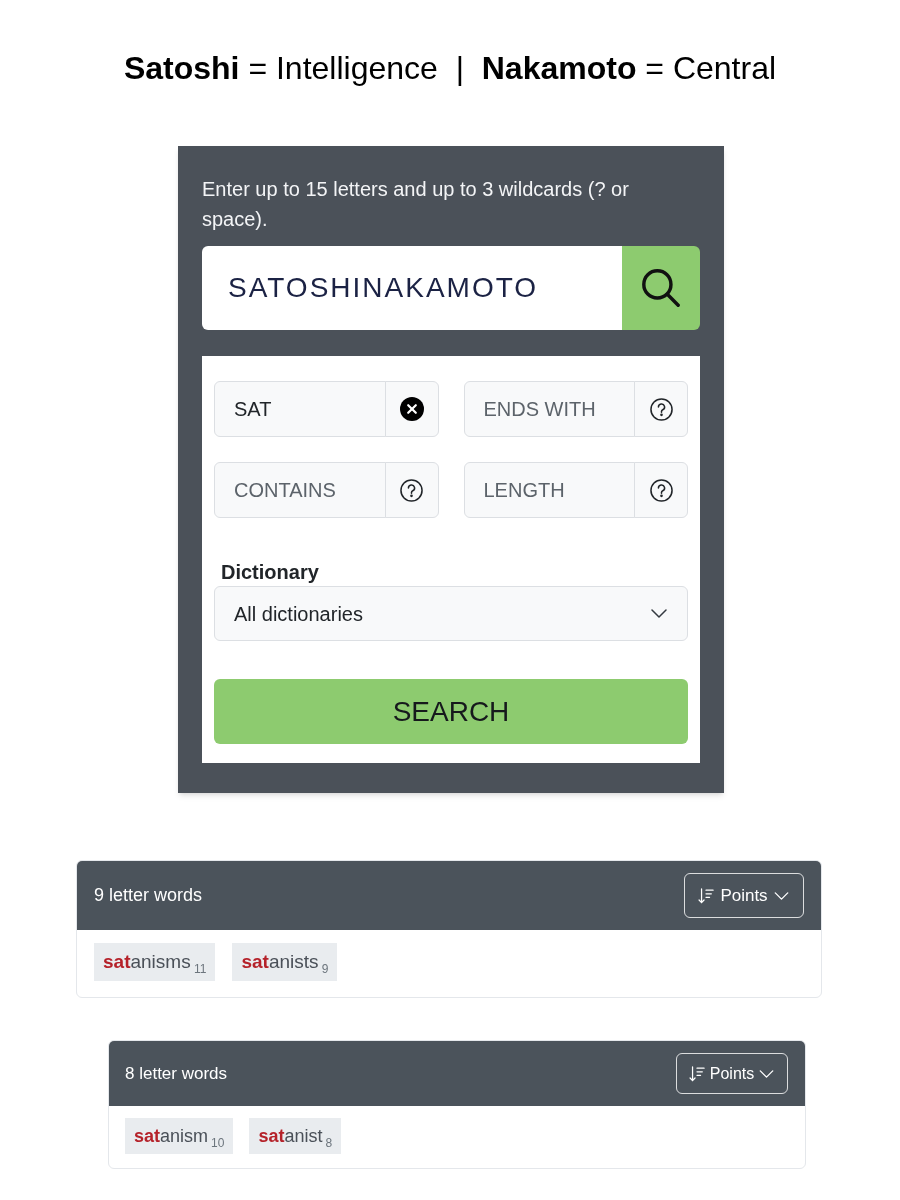  What do you see at coordinates (549, 409) in the screenshot?
I see `filter-field: ENDS WITH` at bounding box center [549, 409].